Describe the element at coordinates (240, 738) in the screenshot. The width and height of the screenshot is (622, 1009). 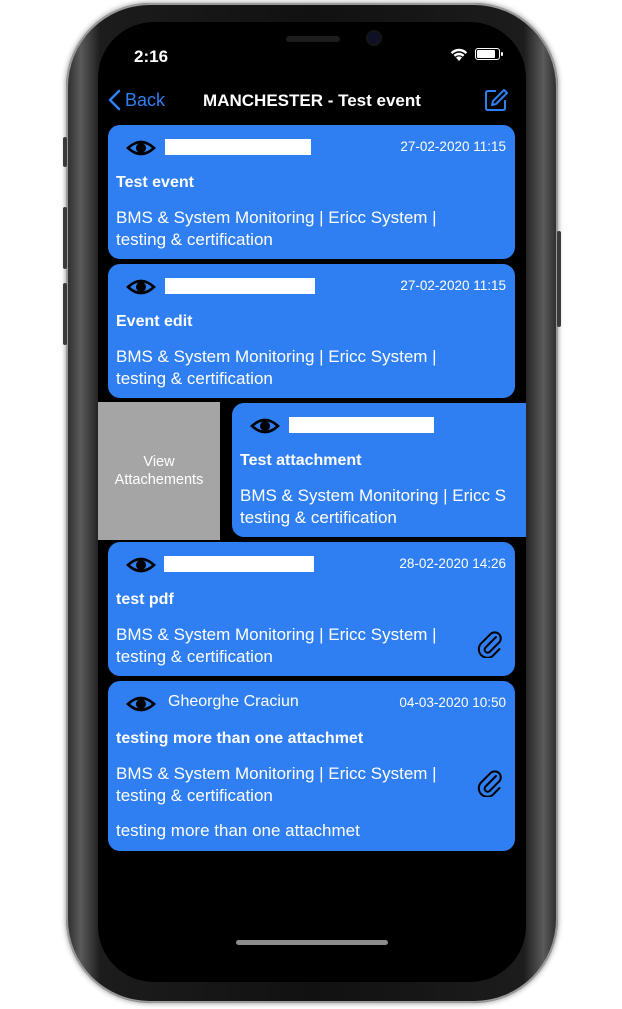
I see `event-title: testing more than one attachmet` at that location.